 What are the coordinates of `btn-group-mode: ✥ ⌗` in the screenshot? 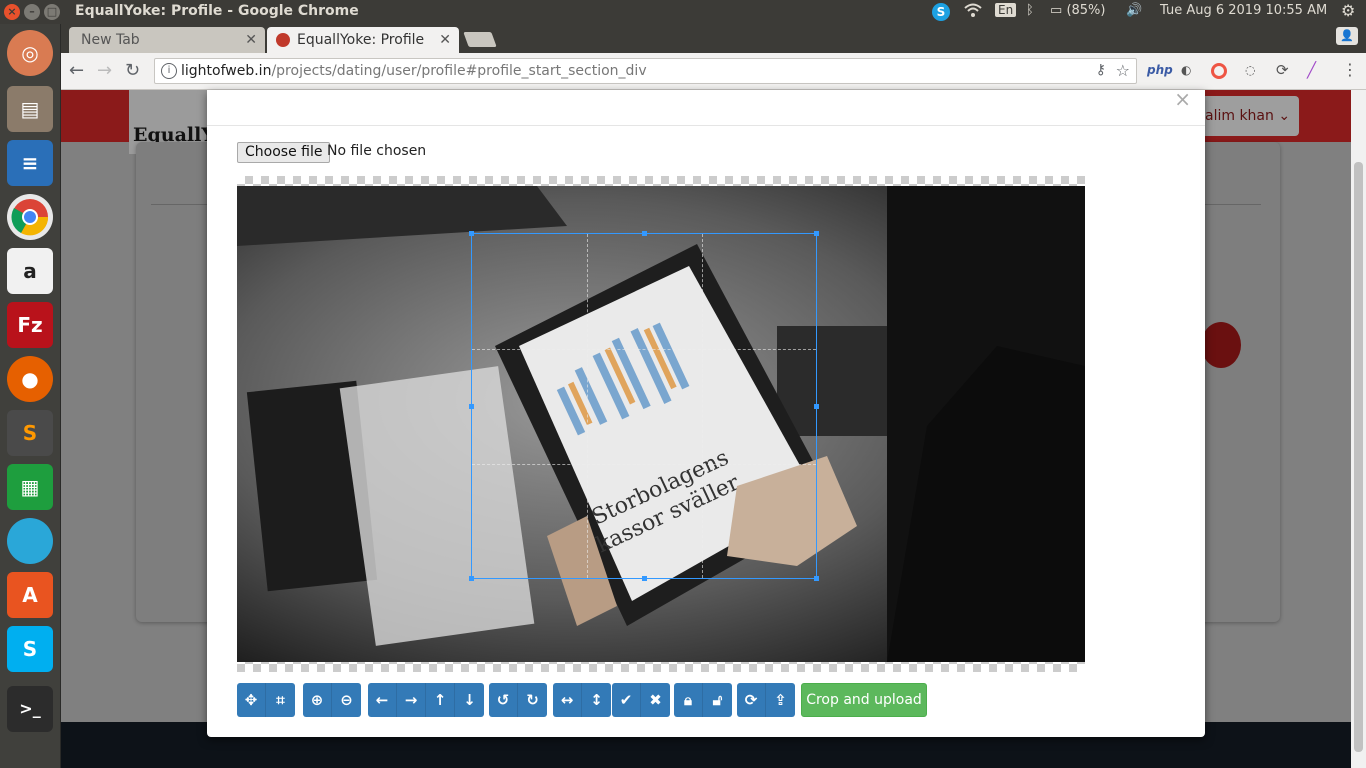 It's located at (266, 700).